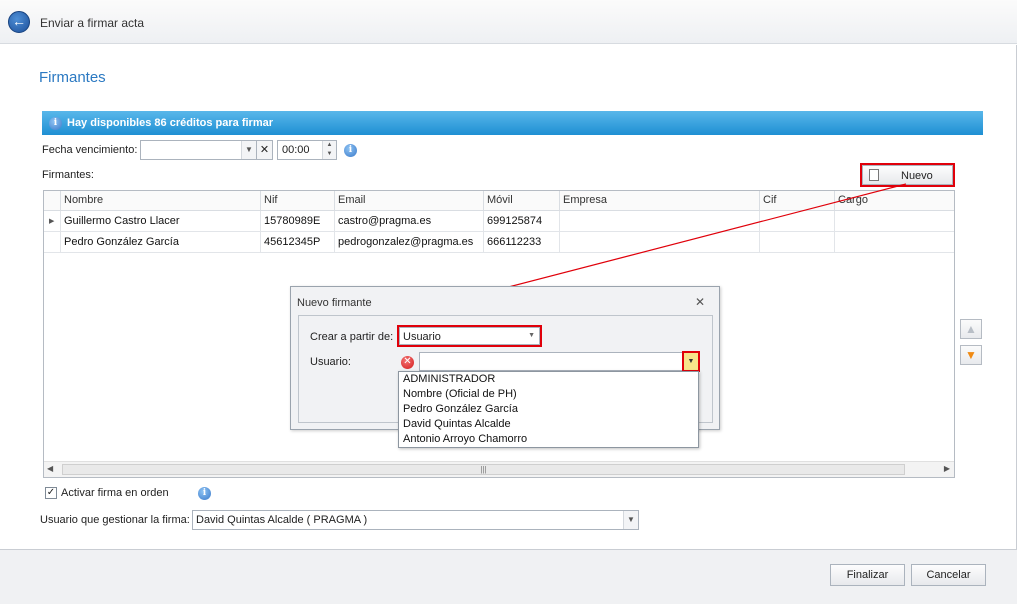 The width and height of the screenshot is (1017, 604). I want to click on create-from-label: Crear a partir de:, so click(352, 337).